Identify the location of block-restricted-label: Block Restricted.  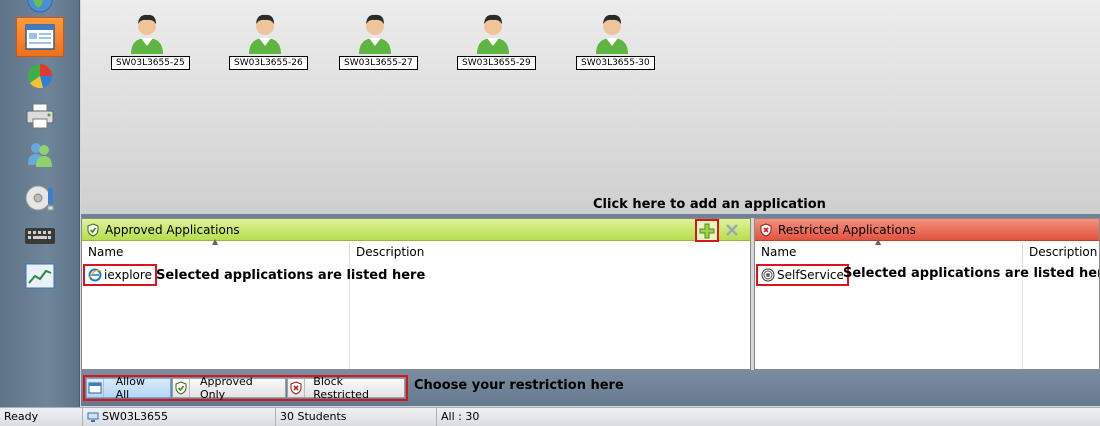
(341, 388).